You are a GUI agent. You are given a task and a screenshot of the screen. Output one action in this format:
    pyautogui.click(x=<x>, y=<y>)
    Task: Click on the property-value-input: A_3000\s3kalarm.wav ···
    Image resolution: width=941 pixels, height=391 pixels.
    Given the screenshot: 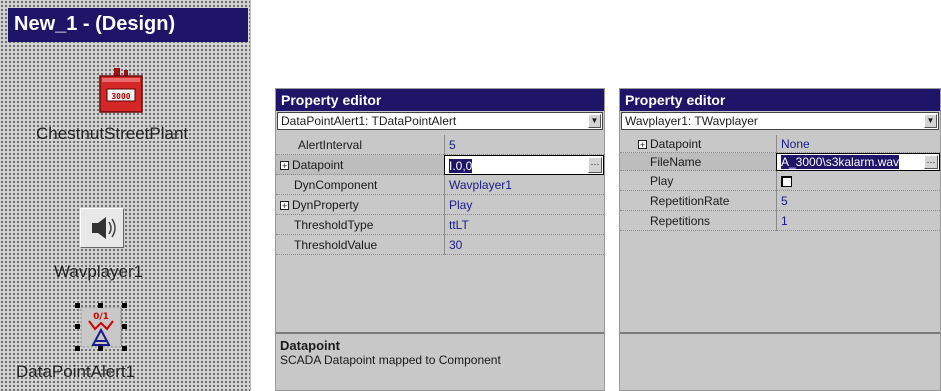 What is the action you would take?
    pyautogui.click(x=858, y=162)
    